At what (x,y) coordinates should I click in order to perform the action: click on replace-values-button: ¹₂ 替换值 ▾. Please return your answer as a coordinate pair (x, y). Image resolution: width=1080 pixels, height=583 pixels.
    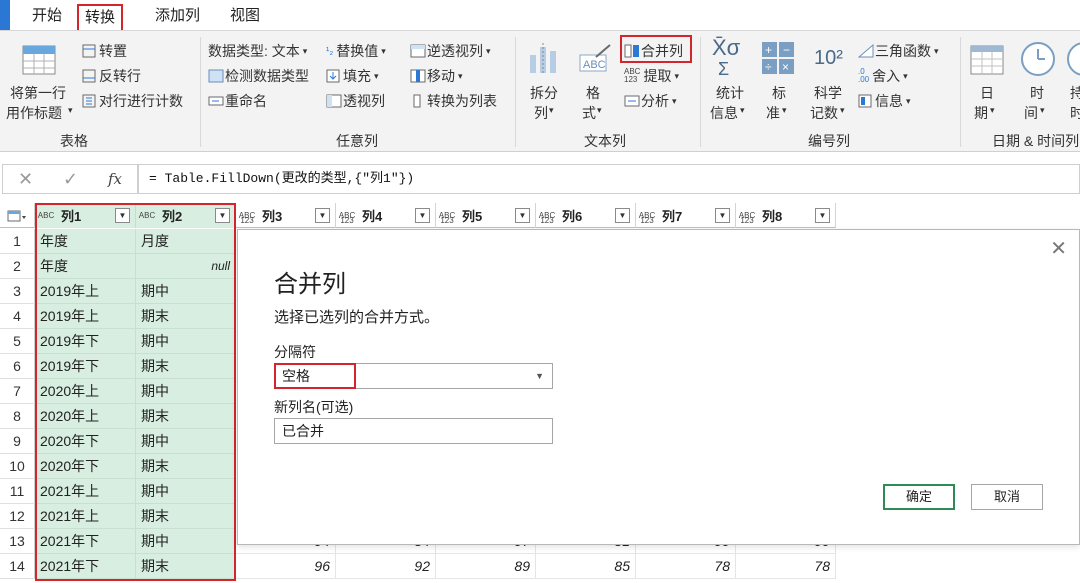
    Looking at the image, I should click on (356, 51).